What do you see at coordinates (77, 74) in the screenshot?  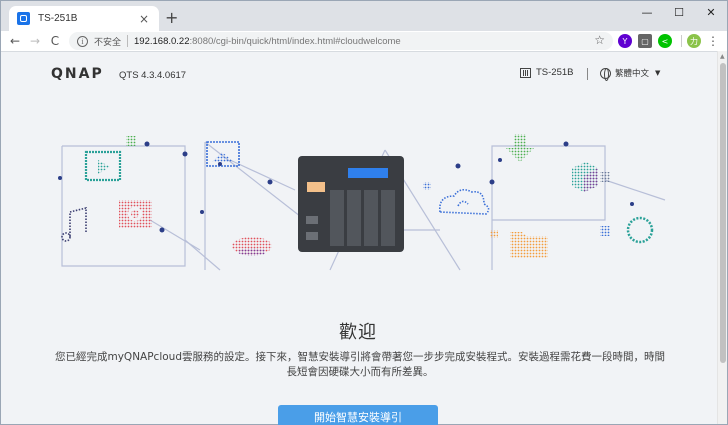 I see `qnap-logo: QNAP` at bounding box center [77, 74].